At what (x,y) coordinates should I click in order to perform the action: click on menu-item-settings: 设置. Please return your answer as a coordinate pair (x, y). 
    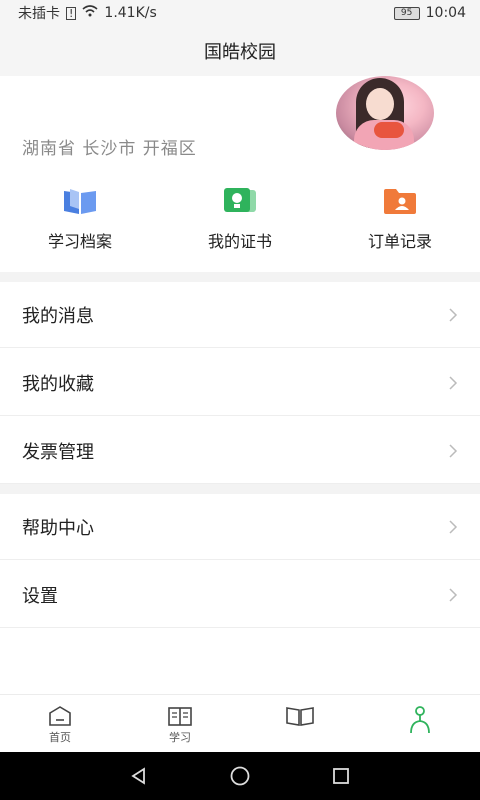
    Looking at the image, I should click on (240, 595).